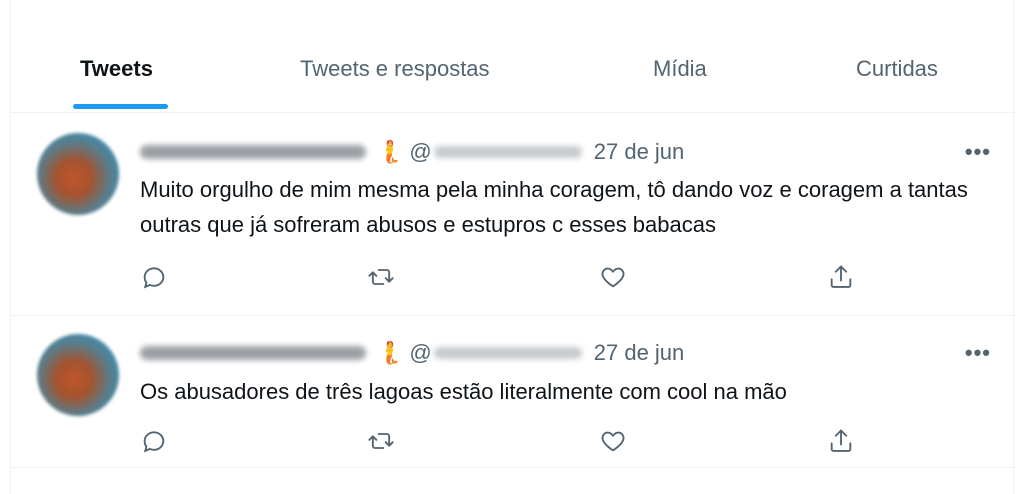 The image size is (1024, 494). What do you see at coordinates (116, 69) in the screenshot?
I see `tab-tweets: Tweets` at bounding box center [116, 69].